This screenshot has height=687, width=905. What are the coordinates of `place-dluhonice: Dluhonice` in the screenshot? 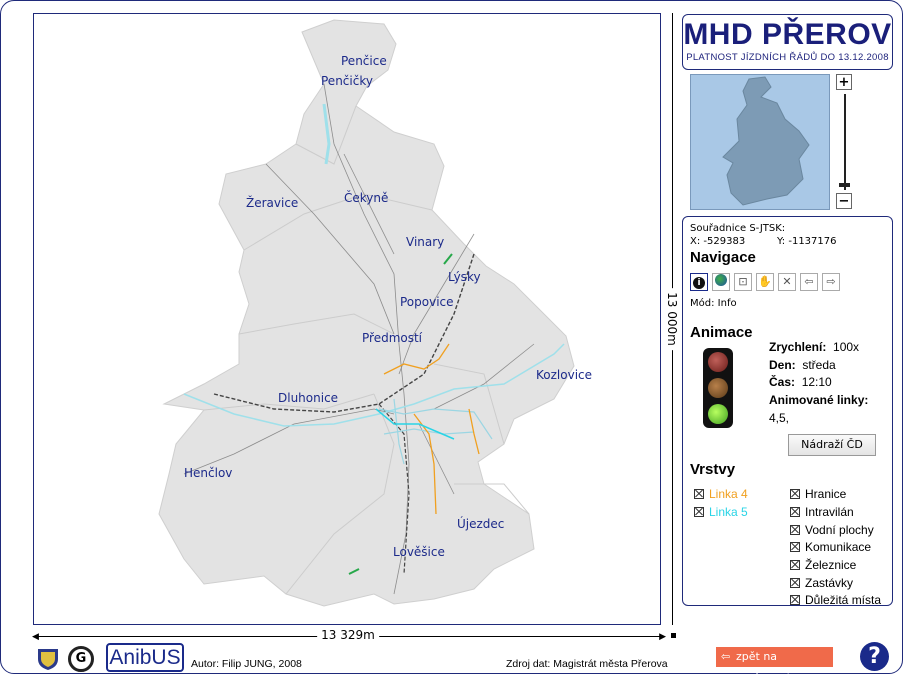 It's located at (308, 398).